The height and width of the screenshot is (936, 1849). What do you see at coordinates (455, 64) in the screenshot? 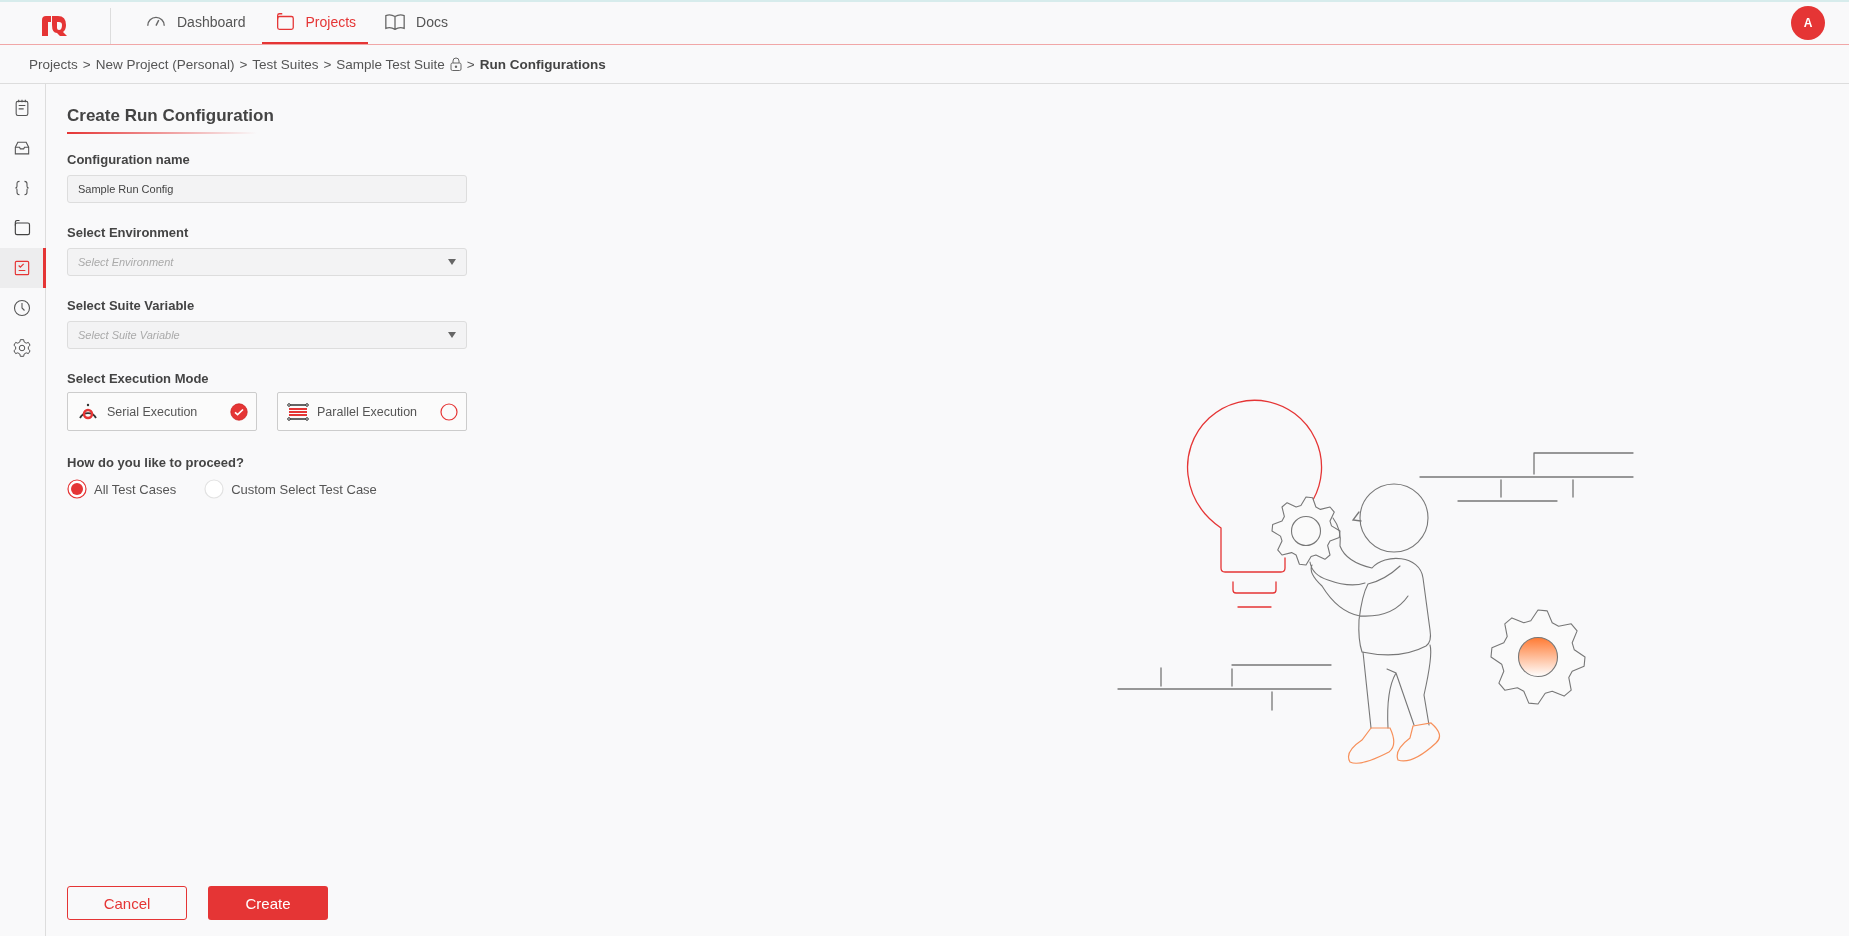
I see `lock-icon` at bounding box center [455, 64].